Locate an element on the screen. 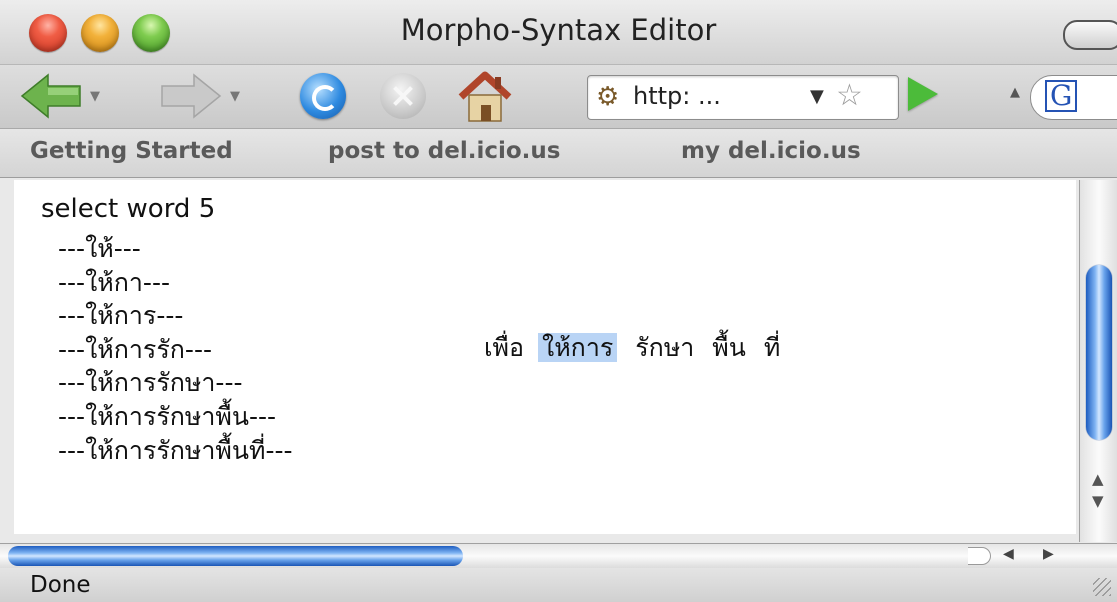 This screenshot has height=602, width=1117. word-candidate: ---ให้การรัก--- is located at coordinates (175, 350).